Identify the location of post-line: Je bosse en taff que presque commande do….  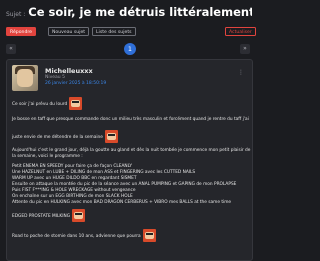
(130, 119).